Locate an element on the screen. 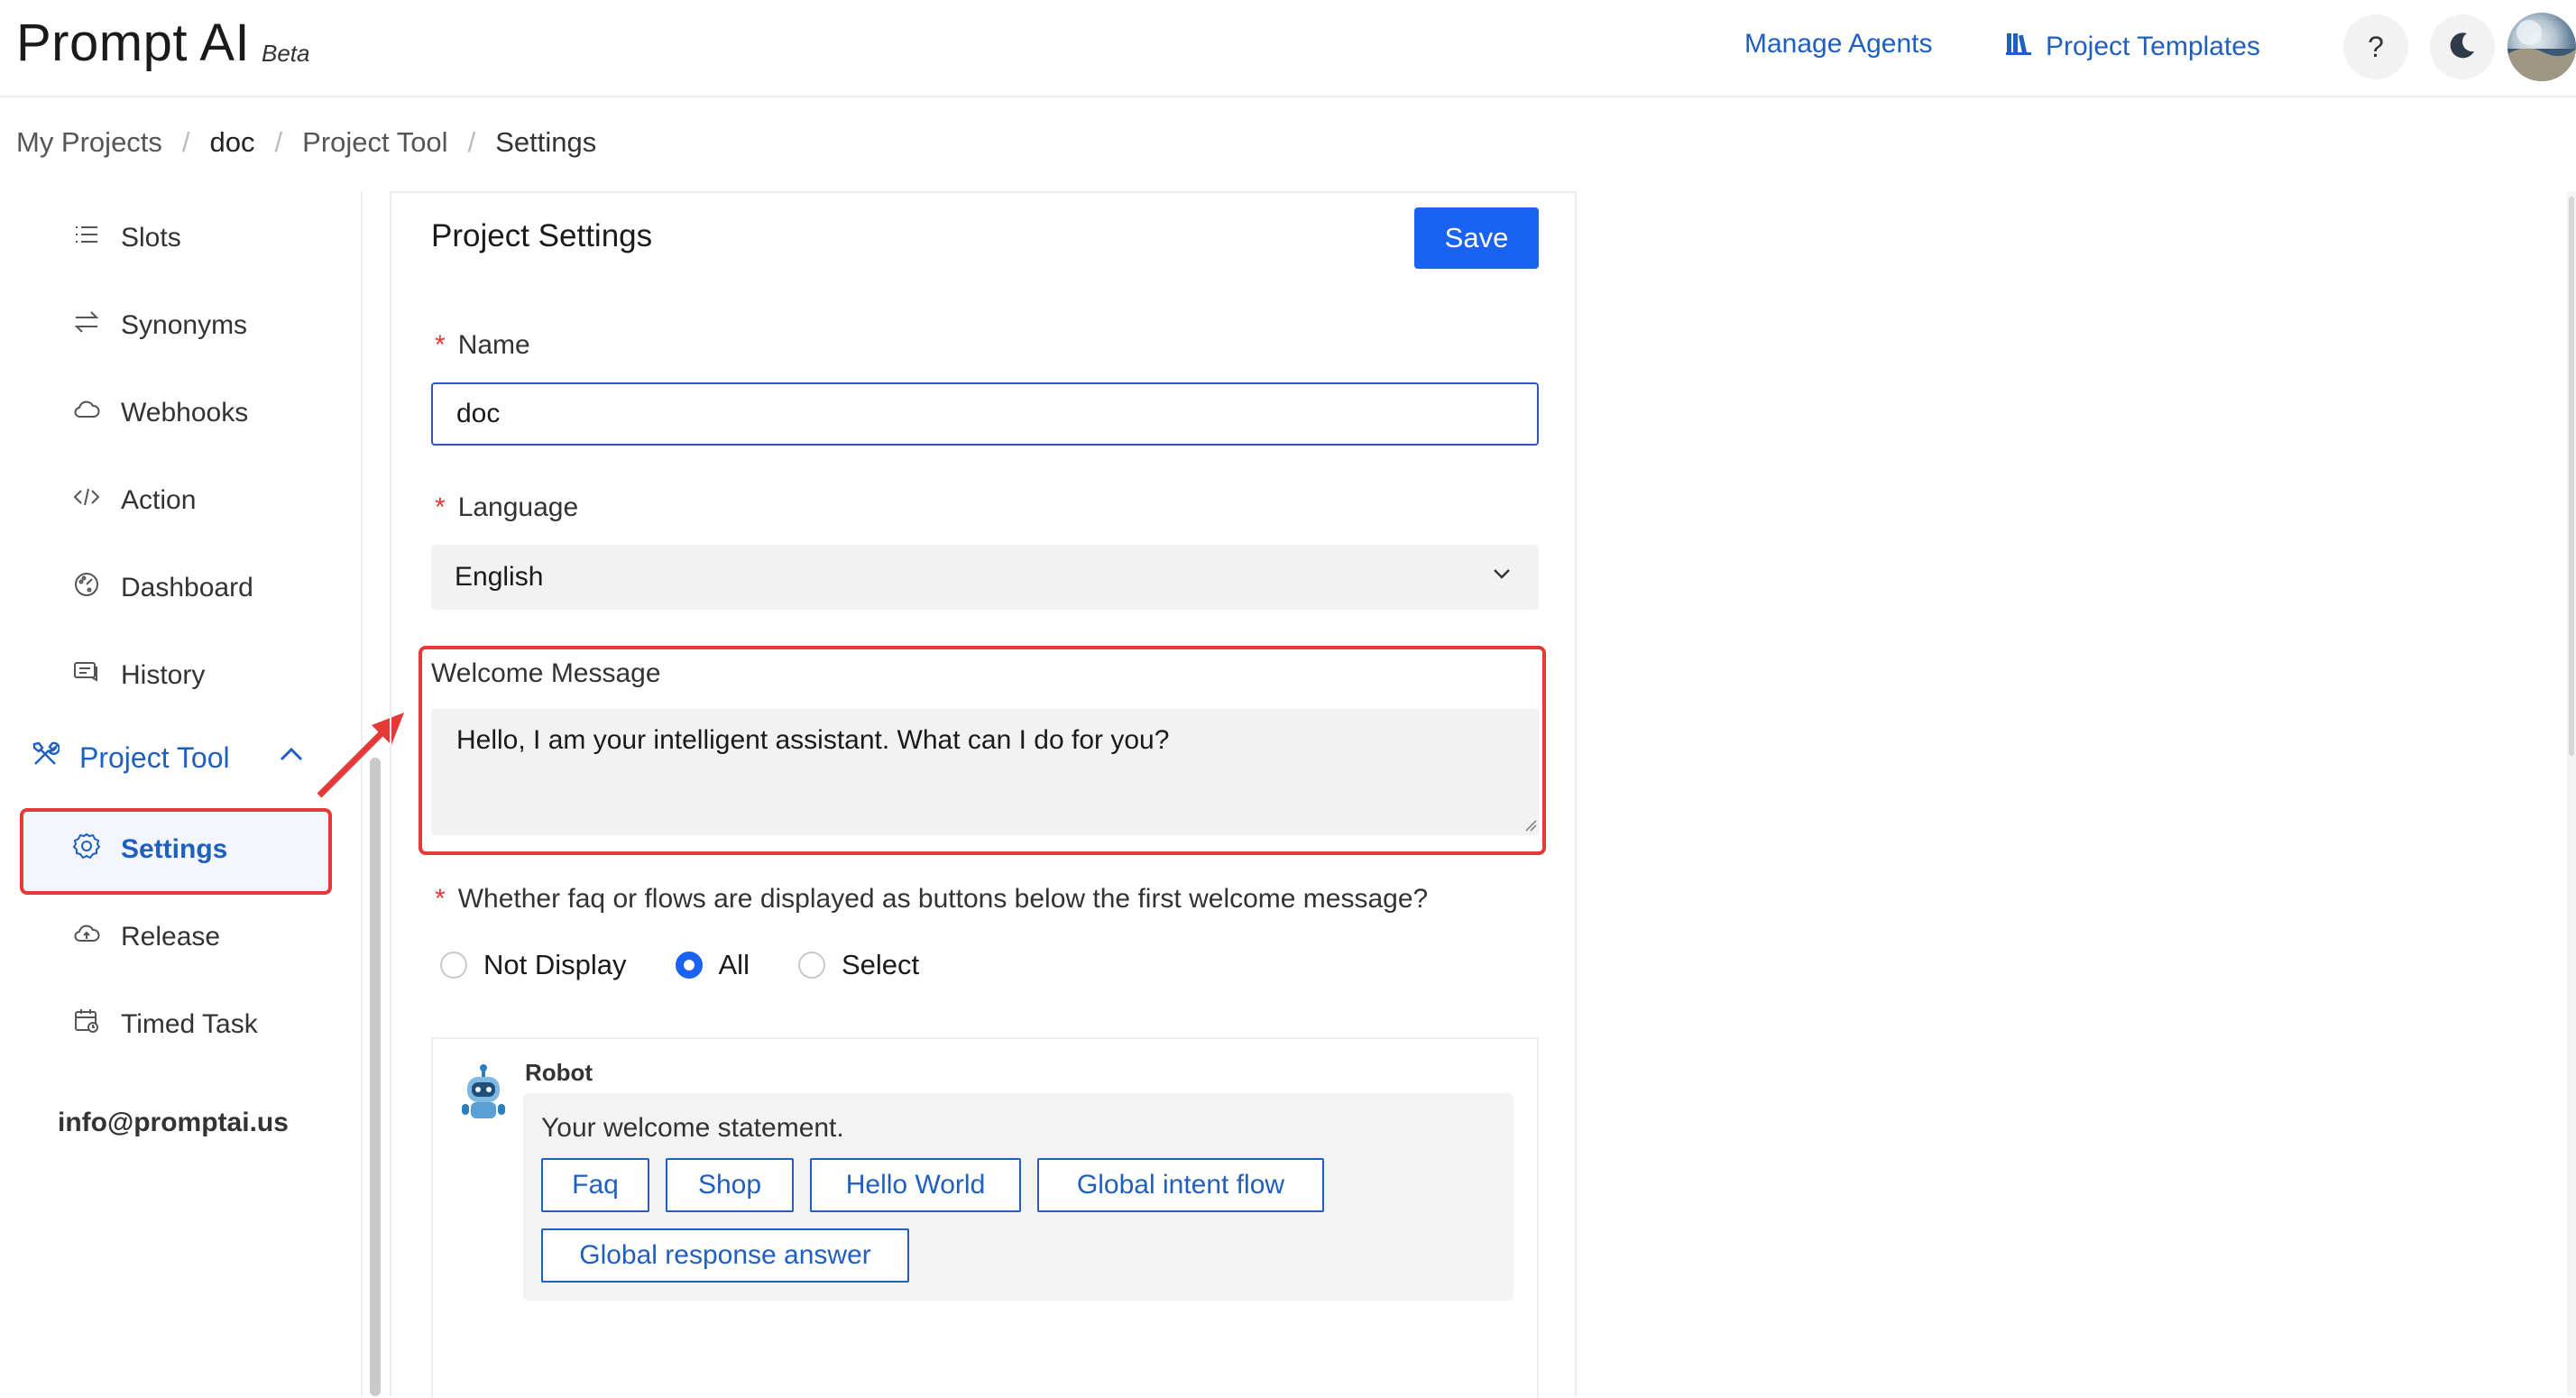 This screenshot has height=1398, width=2576. sidebar-item-label: Slots is located at coordinates (151, 238).